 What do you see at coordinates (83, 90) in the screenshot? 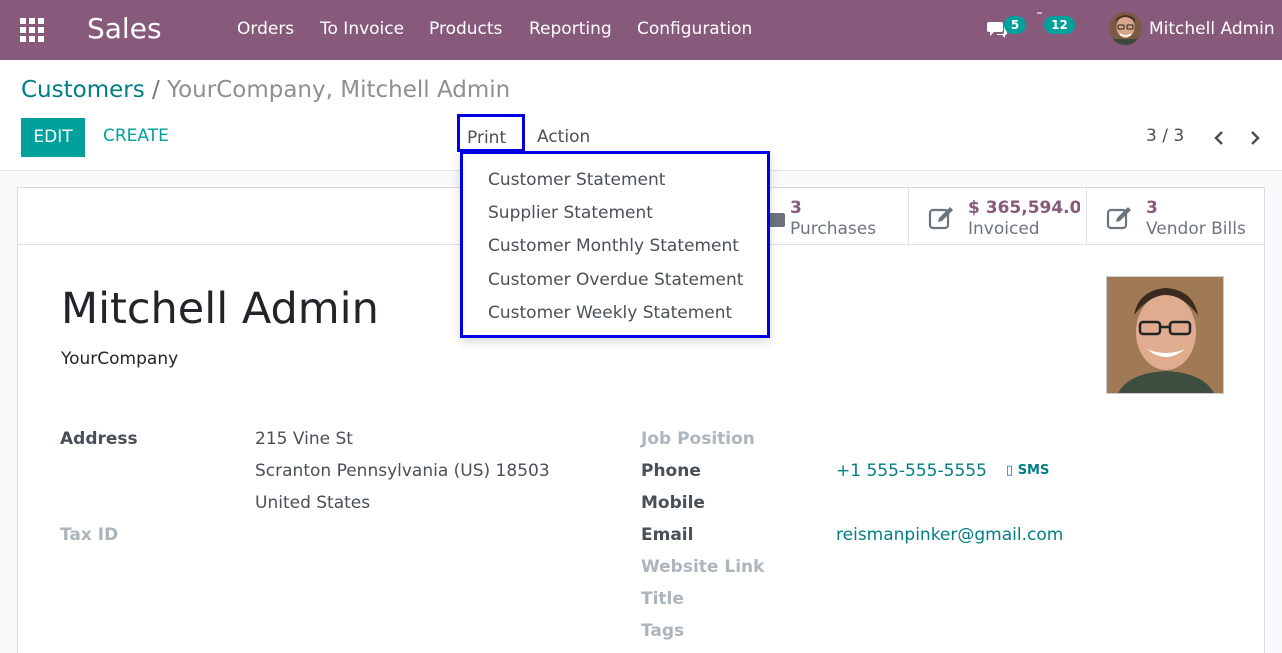
I see `breadcrumb-customers-link: Customers` at bounding box center [83, 90].